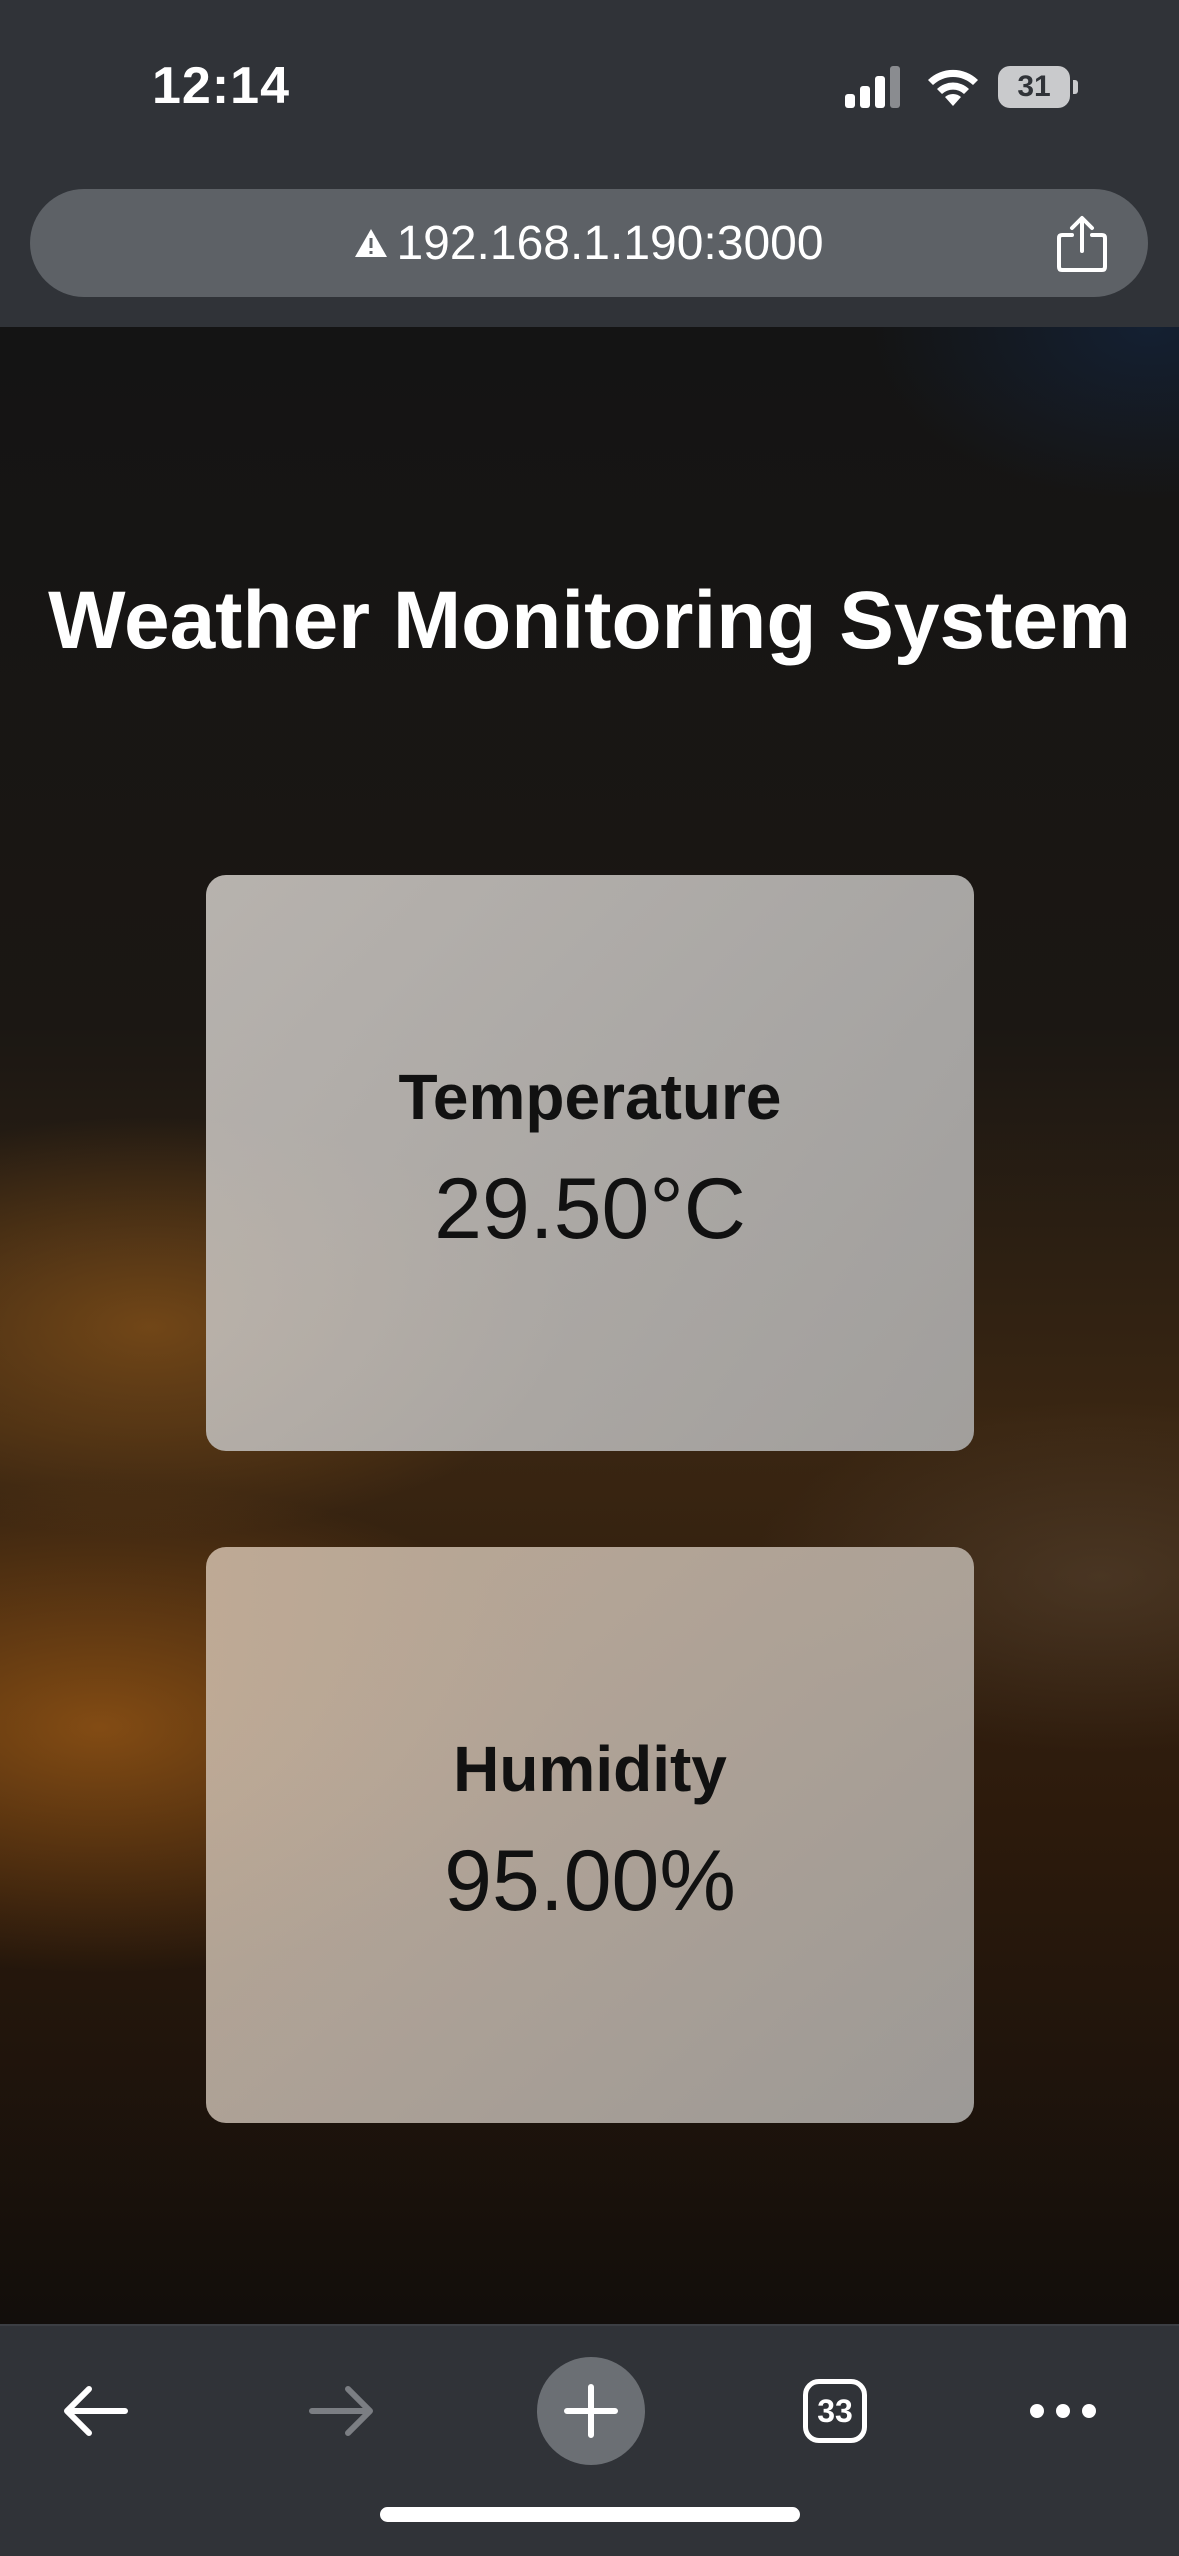 This screenshot has height=2556, width=1179. What do you see at coordinates (953, 87) in the screenshot?
I see `wifi-icon` at bounding box center [953, 87].